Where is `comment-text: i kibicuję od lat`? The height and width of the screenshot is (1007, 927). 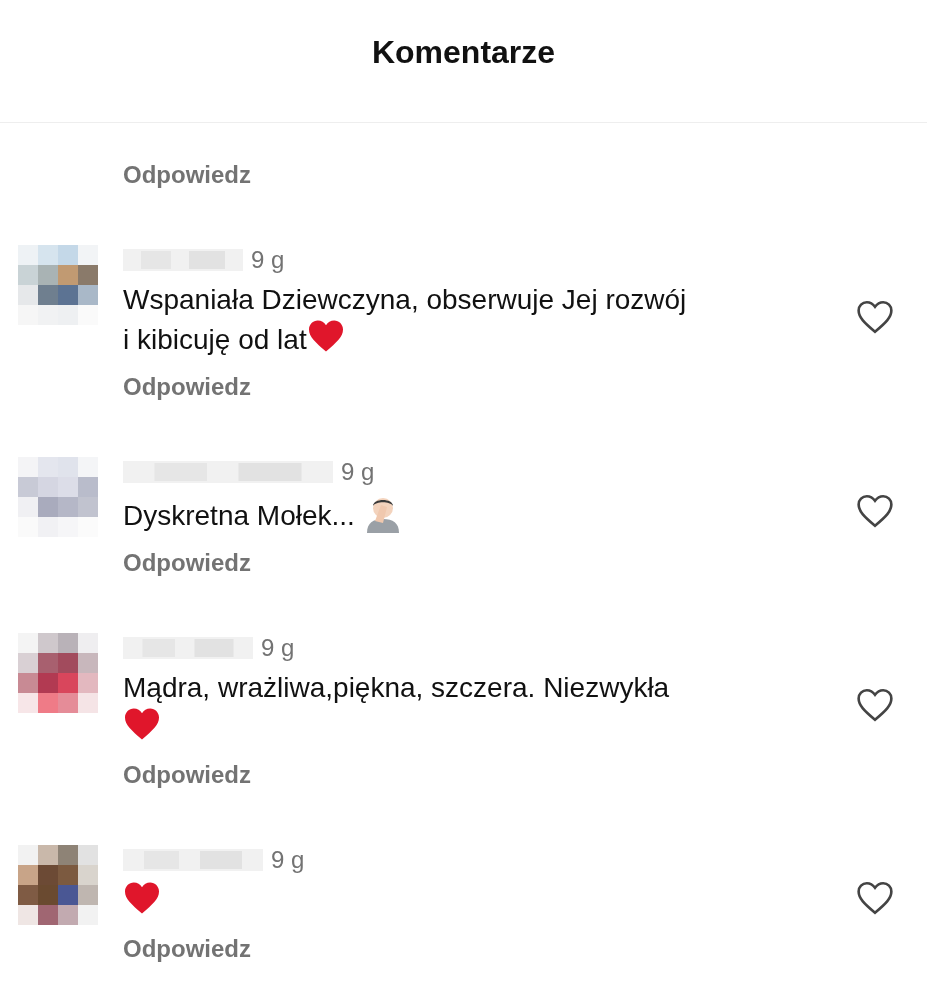 comment-text: i kibicuję od lat is located at coordinates (215, 339).